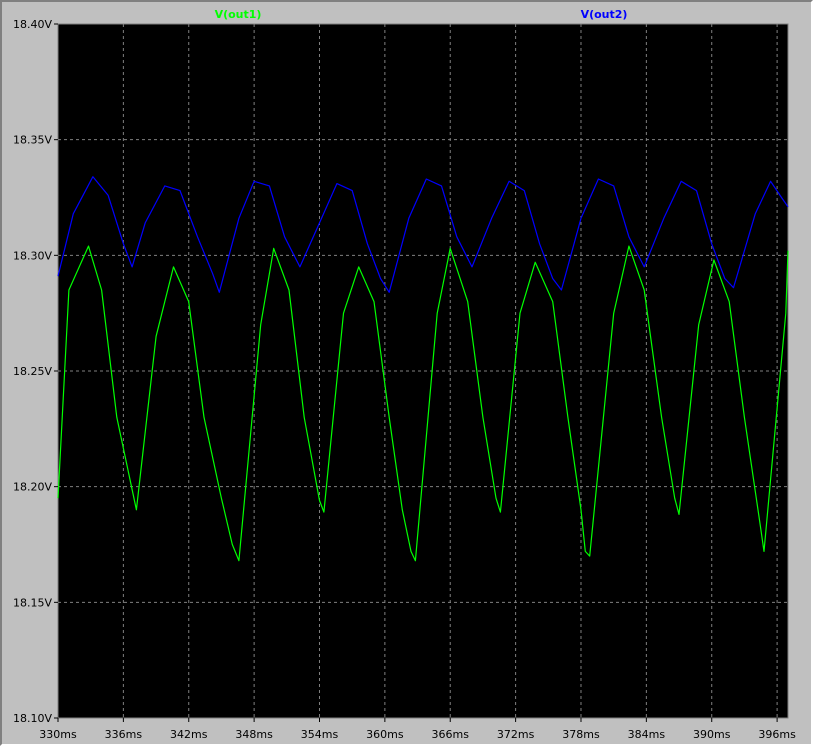 This screenshot has width=813, height=746. Describe the element at coordinates (238, 14) in the screenshot. I see `legend-label-v-out1: V(out1)` at that location.